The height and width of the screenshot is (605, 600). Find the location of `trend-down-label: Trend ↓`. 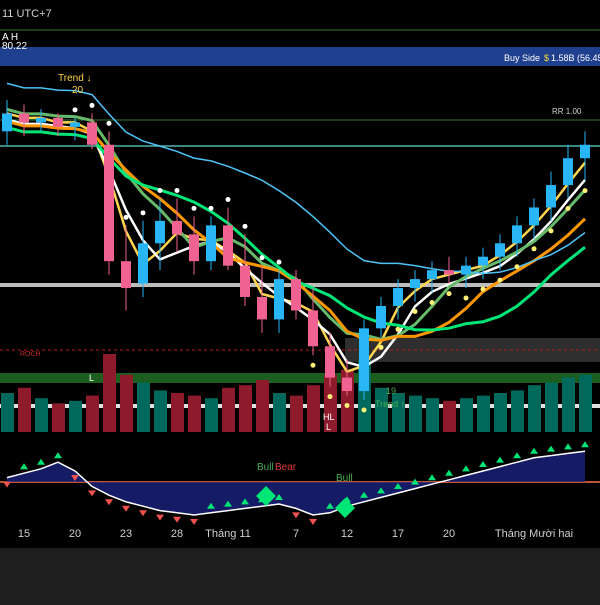

trend-down-label: Trend ↓ is located at coordinates (75, 78).